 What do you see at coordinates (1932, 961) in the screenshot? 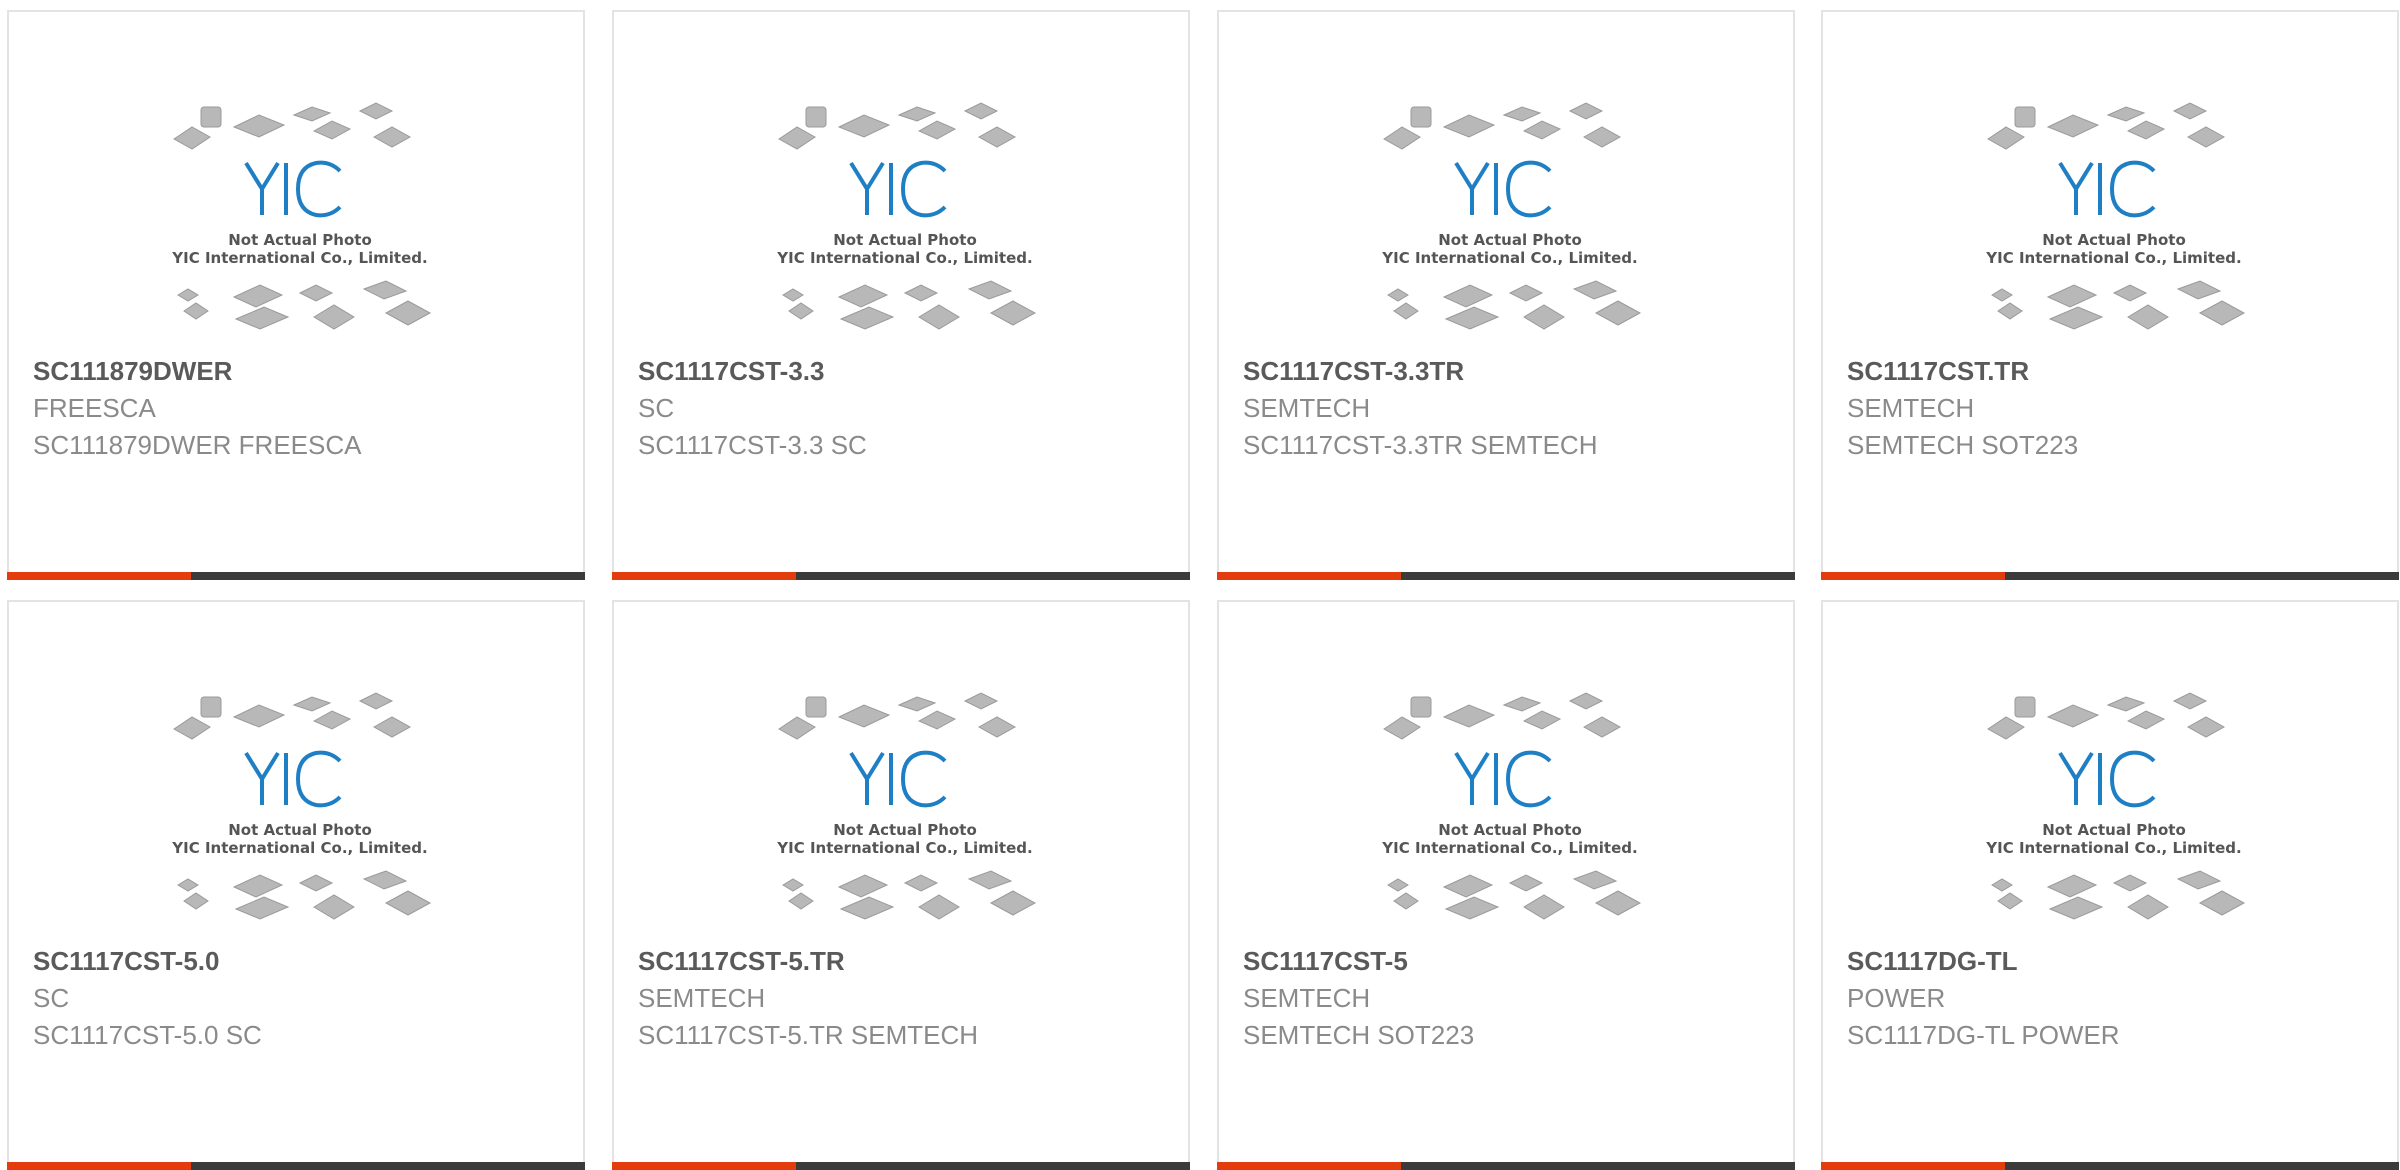
I see `part-number: SC1117DG-TL` at bounding box center [1932, 961].